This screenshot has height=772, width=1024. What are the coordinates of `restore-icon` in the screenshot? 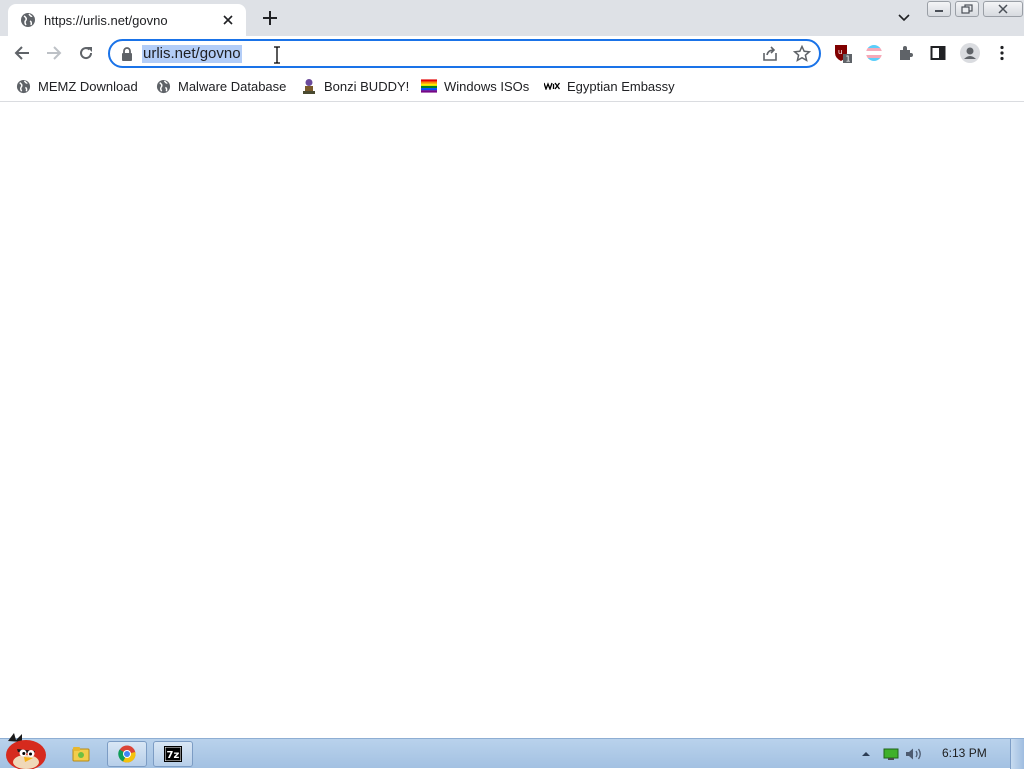 It's located at (967, 9).